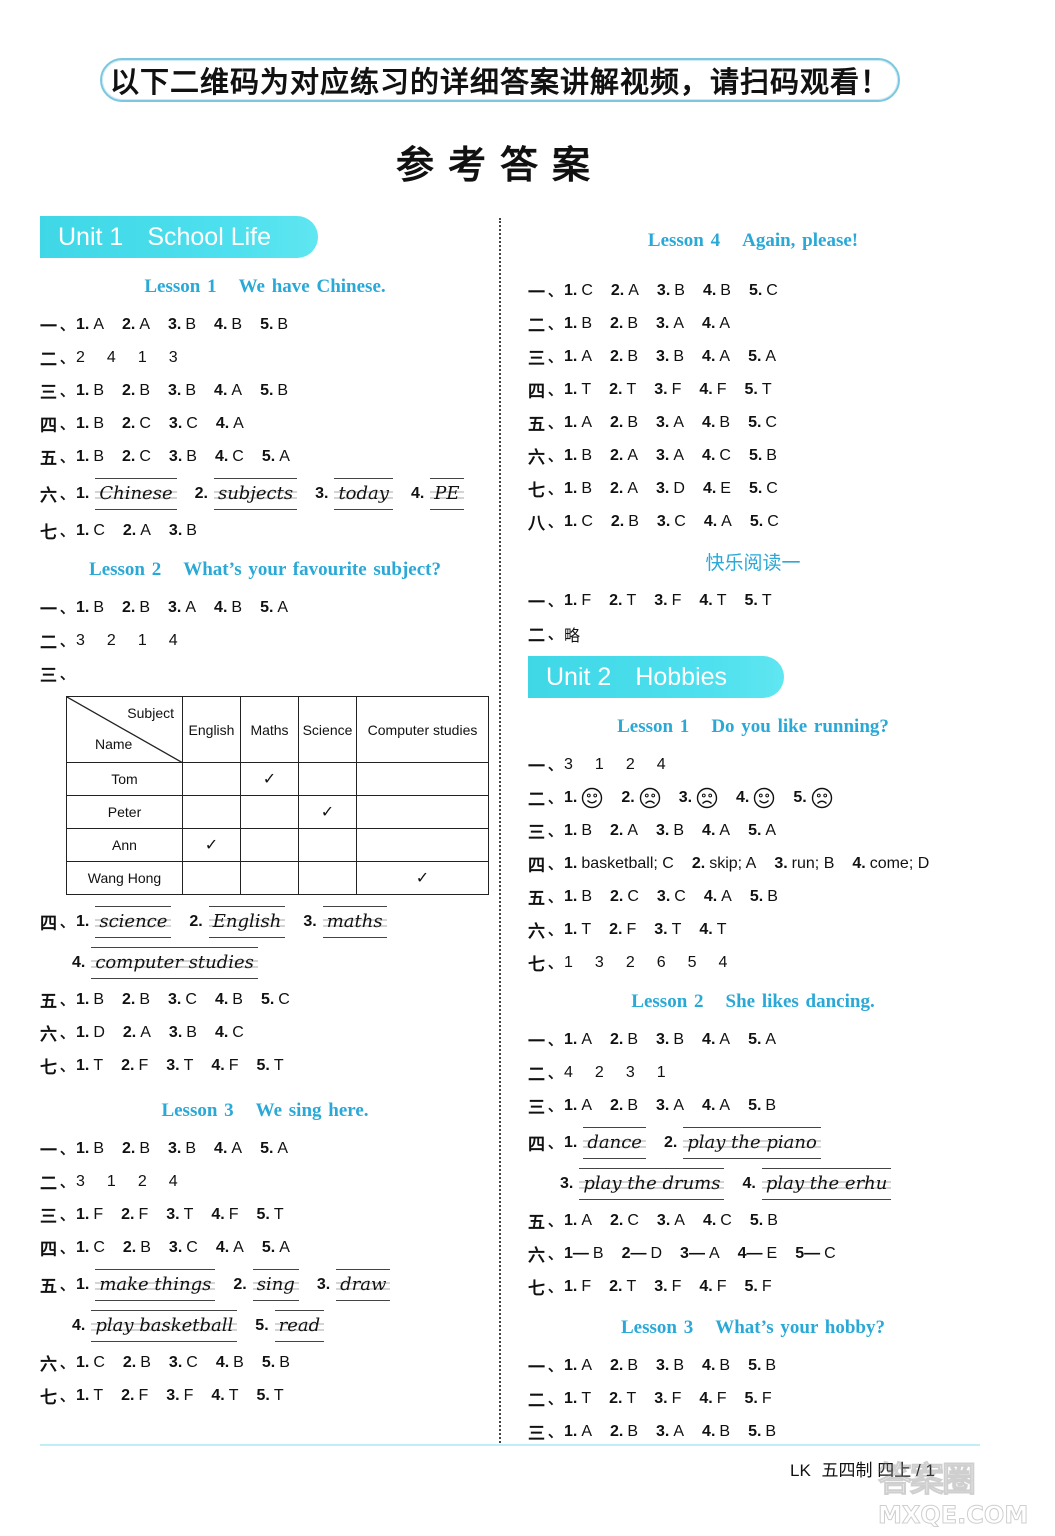  I want to click on check-mark-icon: ✓, so click(422, 878).